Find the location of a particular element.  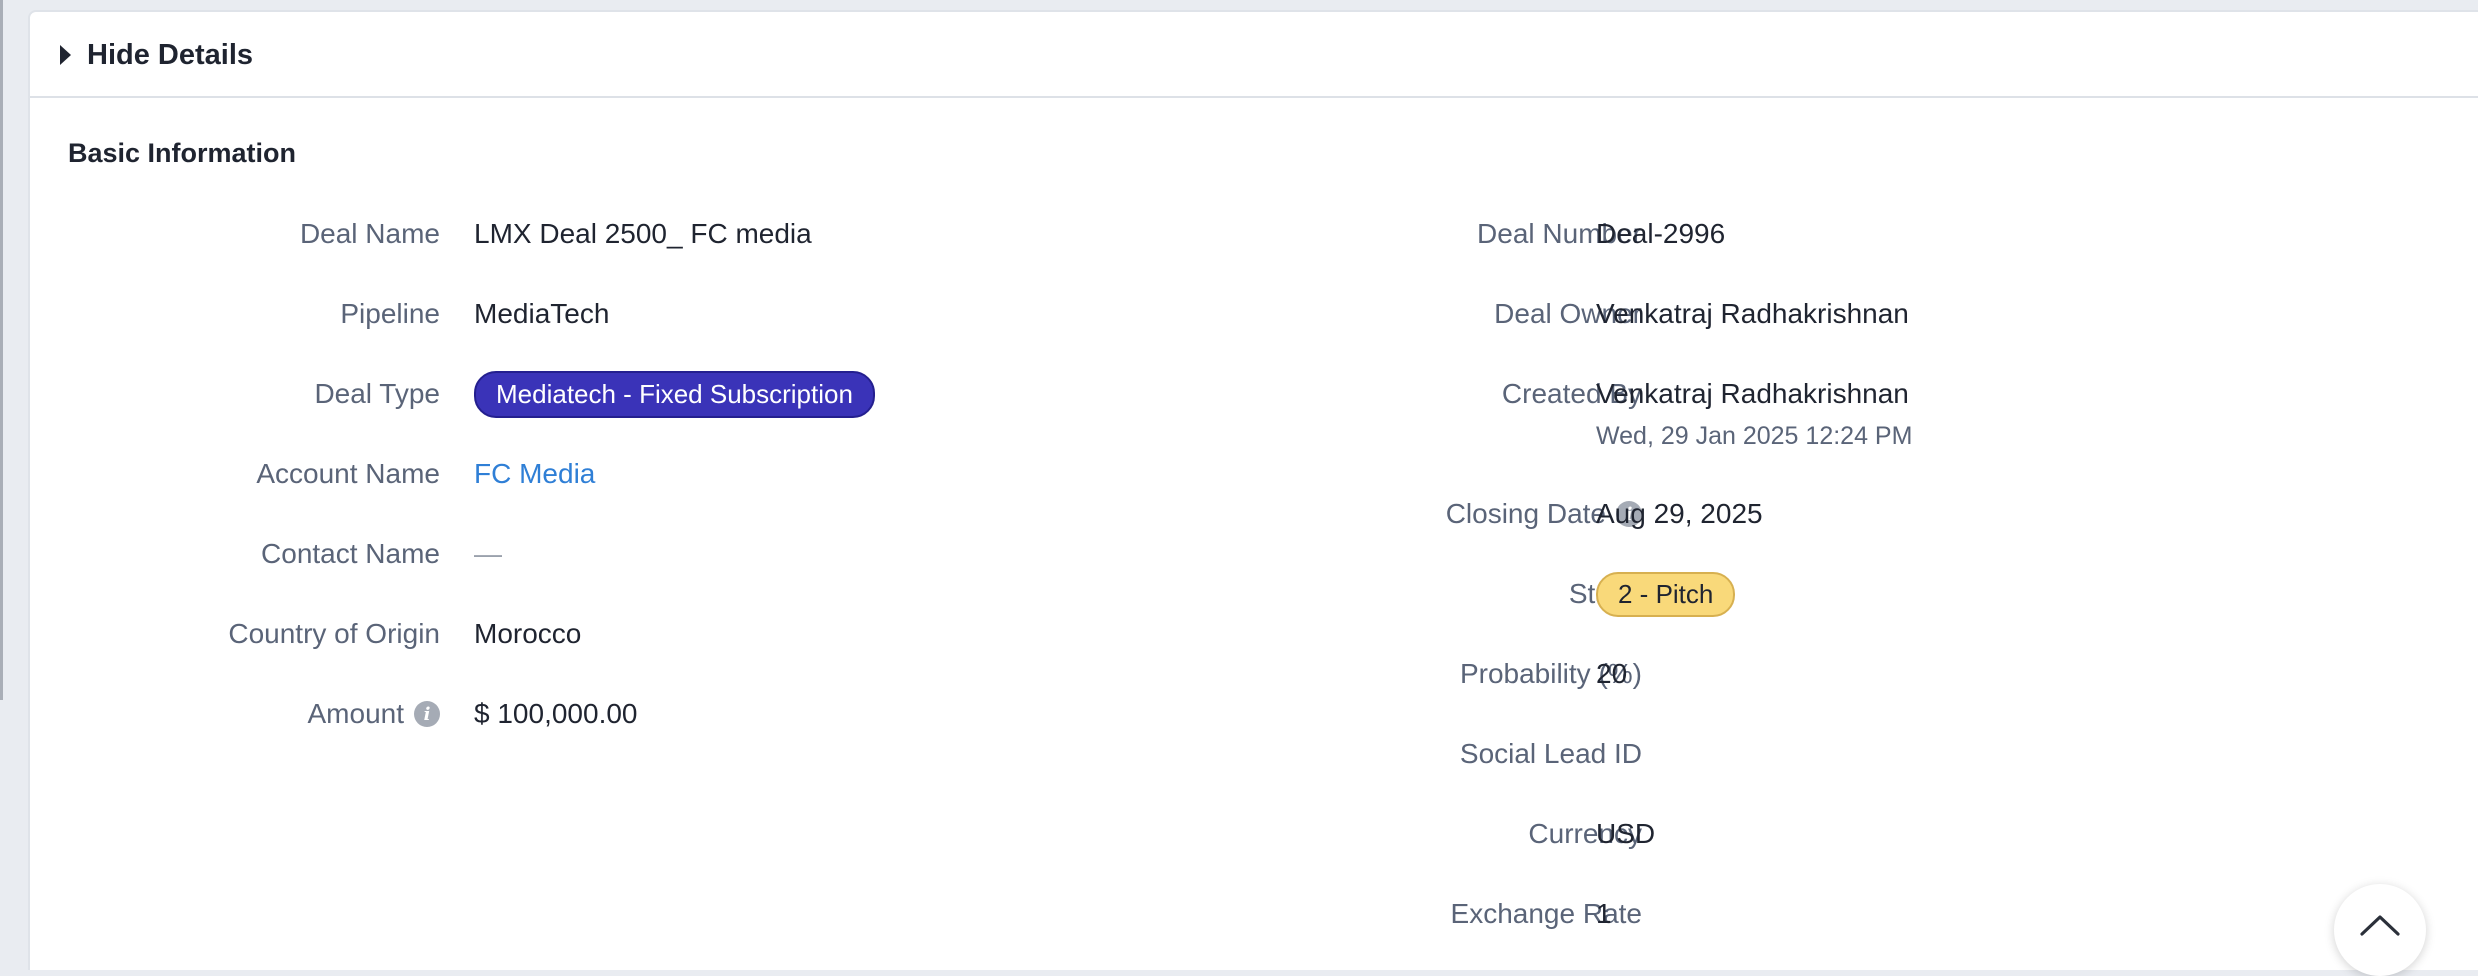

deal-name-value: LMX Deal 2500_ FC media is located at coordinates (643, 234).